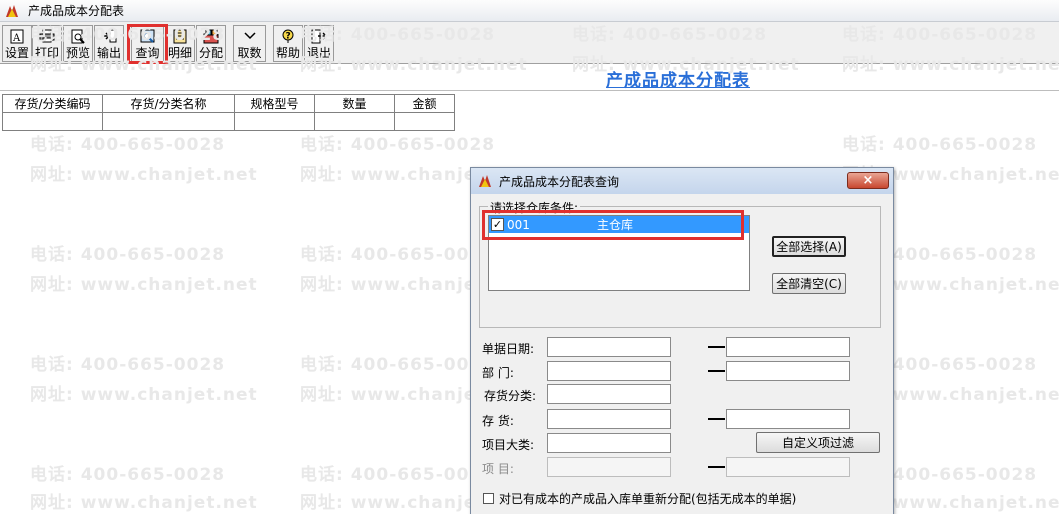  Describe the element at coordinates (508, 445) in the screenshot. I see `project-class-label: 项目大类:` at that location.